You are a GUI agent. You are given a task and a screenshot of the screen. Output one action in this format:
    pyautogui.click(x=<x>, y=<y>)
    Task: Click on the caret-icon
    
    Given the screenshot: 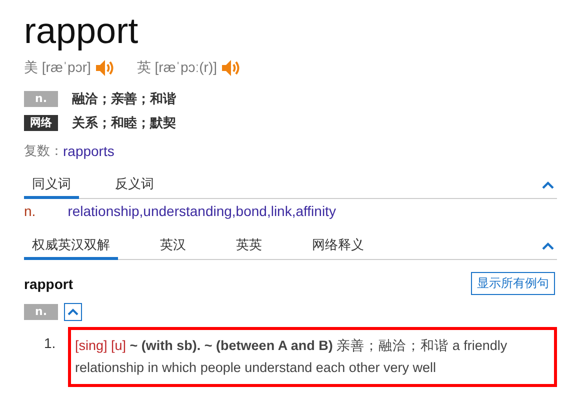 What is the action you would take?
    pyautogui.click(x=73, y=312)
    